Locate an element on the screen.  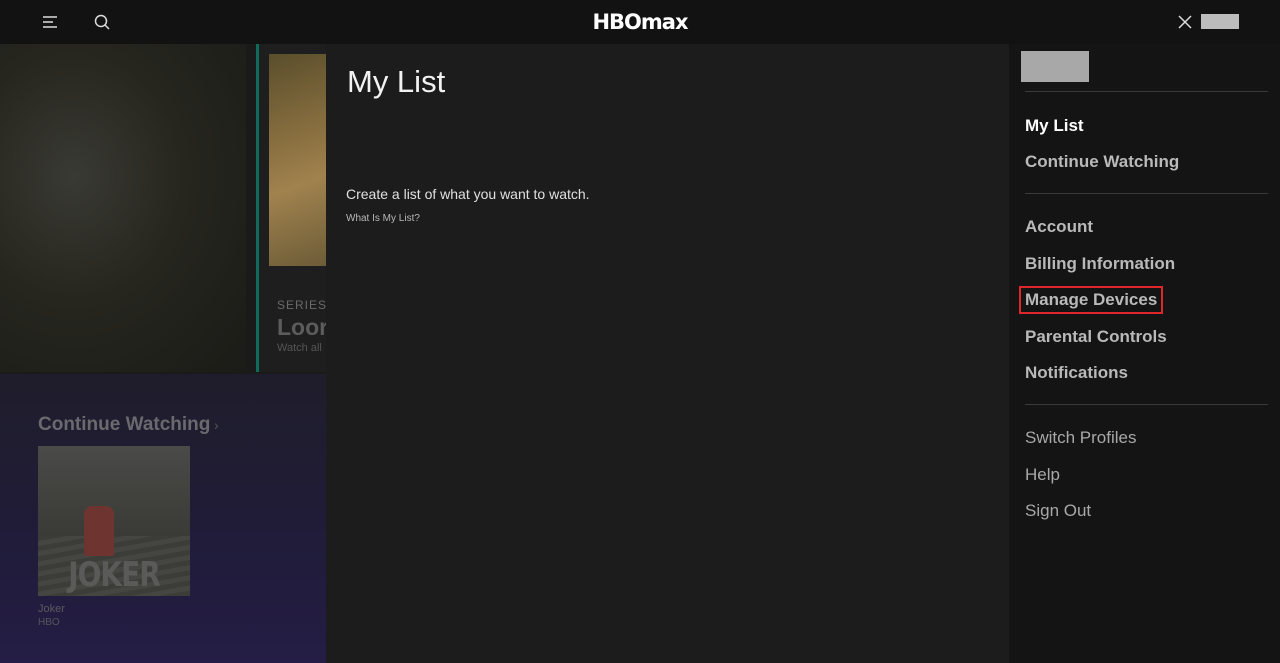
hero-card-label: SERIES is located at coordinates (301, 305).